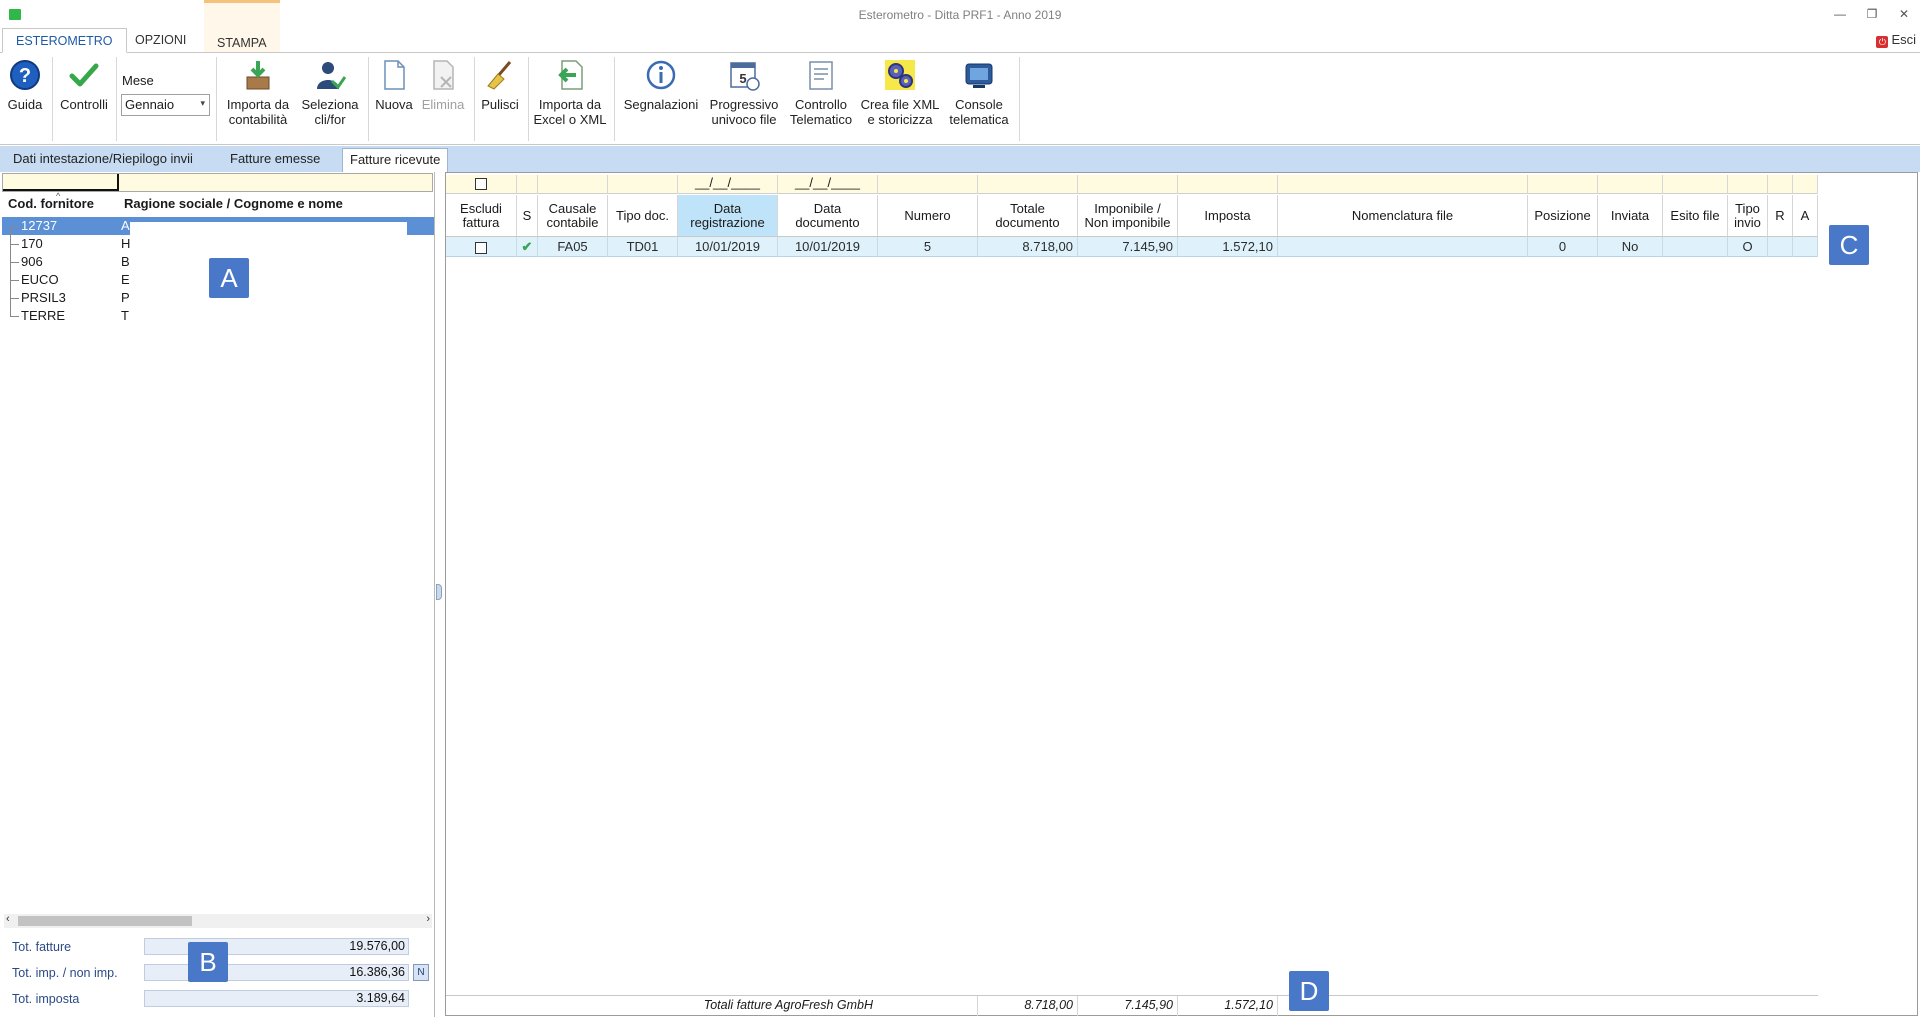  What do you see at coordinates (712, 1006) in the screenshot?
I see `footer-label: Totali fatture AgroFresh GmbH` at bounding box center [712, 1006].